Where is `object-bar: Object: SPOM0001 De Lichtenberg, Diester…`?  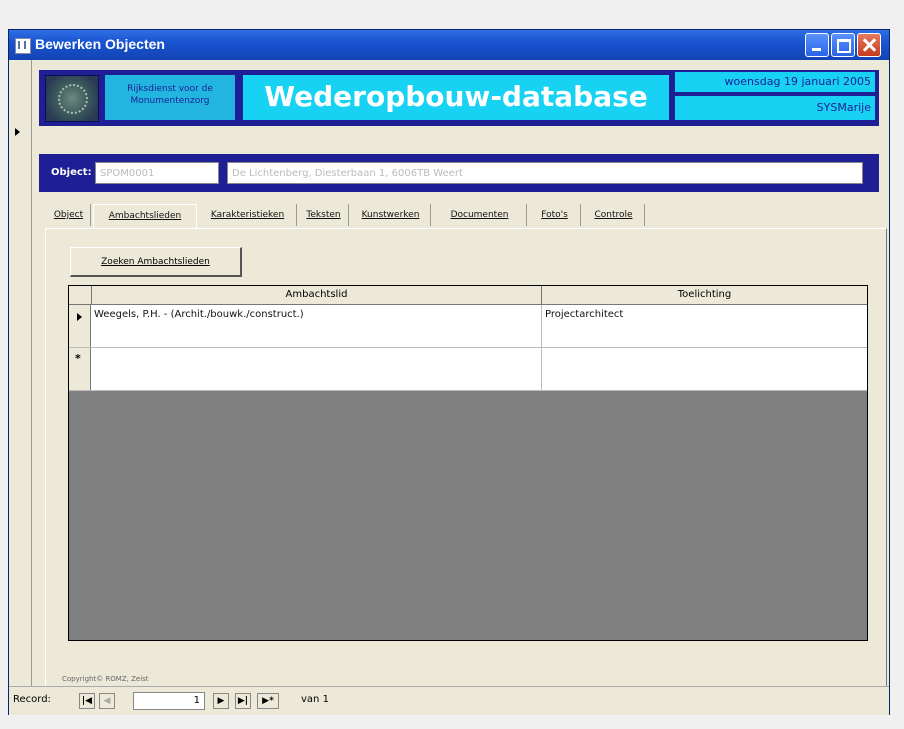 object-bar: Object: SPOM0001 De Lichtenberg, Diester… is located at coordinates (459, 173).